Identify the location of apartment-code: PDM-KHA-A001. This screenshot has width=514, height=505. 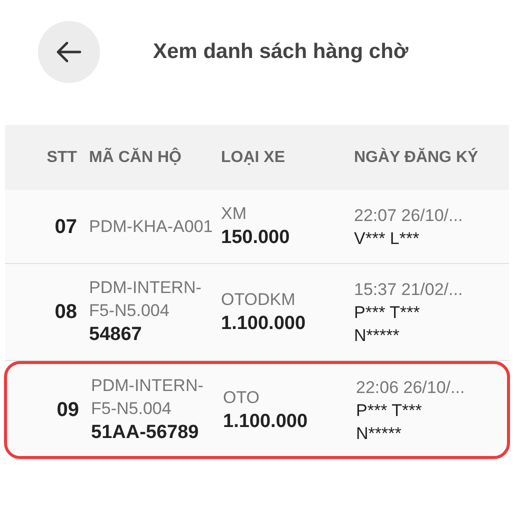
(151, 227).